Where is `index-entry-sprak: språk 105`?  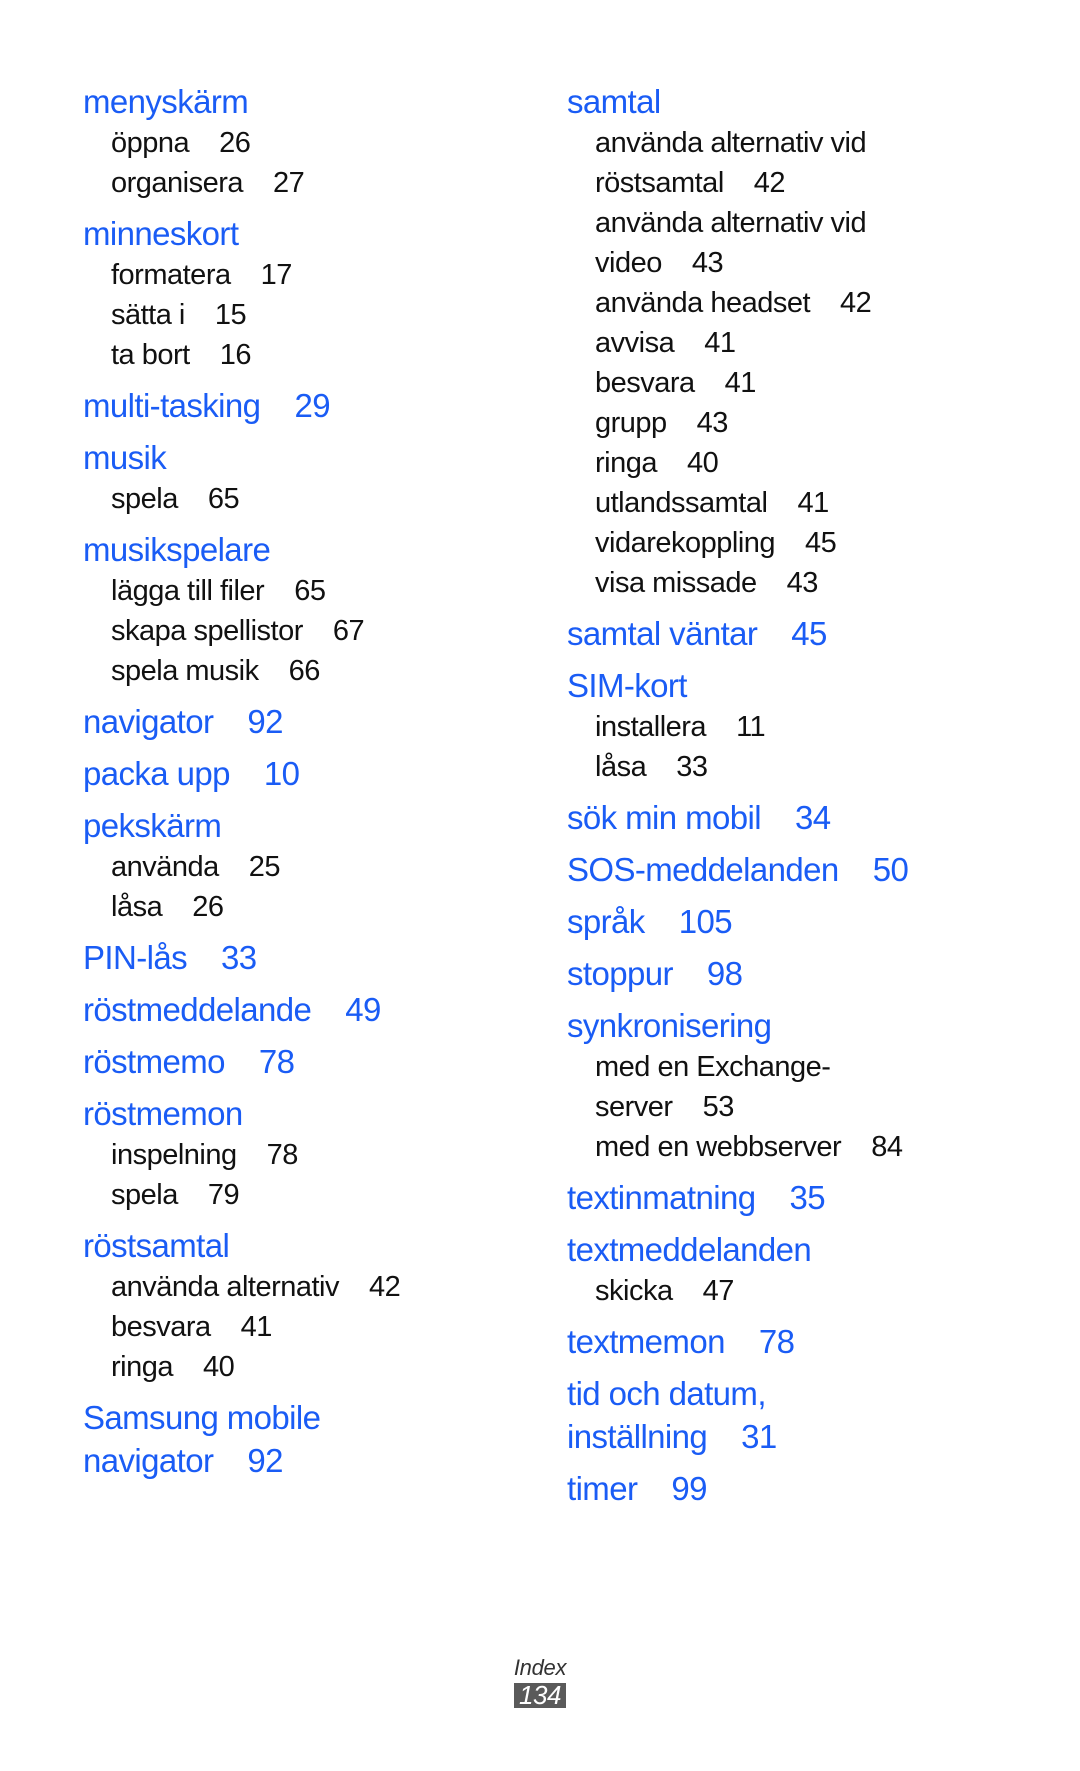 index-entry-sprak: språk 105 is located at coordinates (802, 921).